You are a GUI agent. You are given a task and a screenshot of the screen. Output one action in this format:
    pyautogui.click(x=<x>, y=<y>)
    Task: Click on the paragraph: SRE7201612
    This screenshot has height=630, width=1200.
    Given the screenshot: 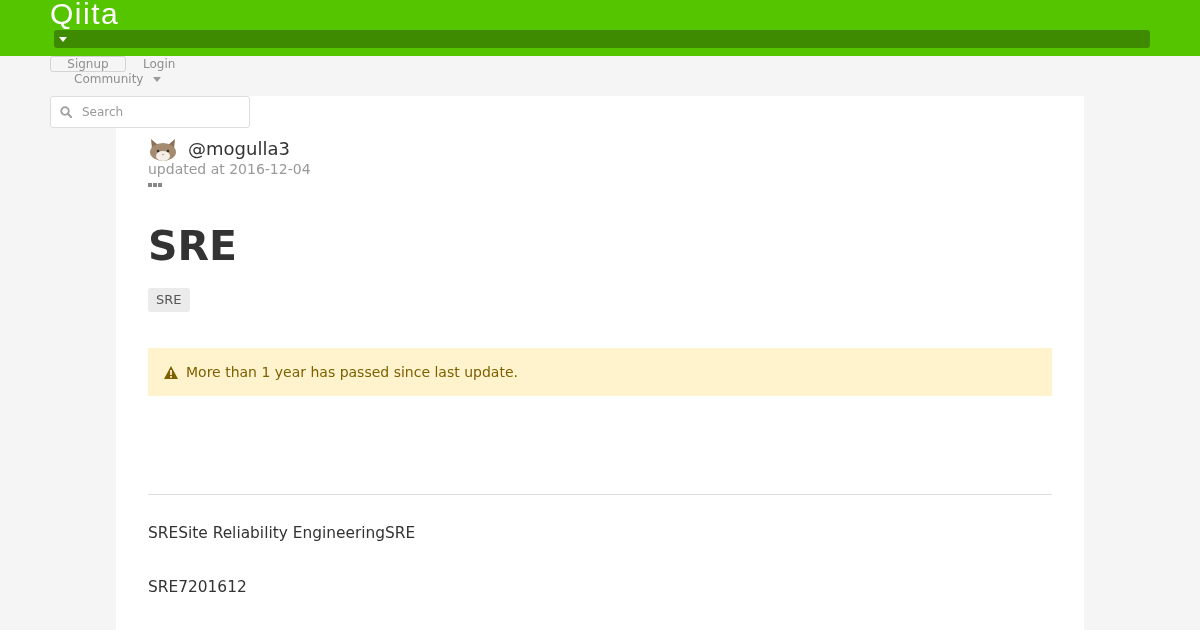 What is the action you would take?
    pyautogui.click(x=197, y=587)
    